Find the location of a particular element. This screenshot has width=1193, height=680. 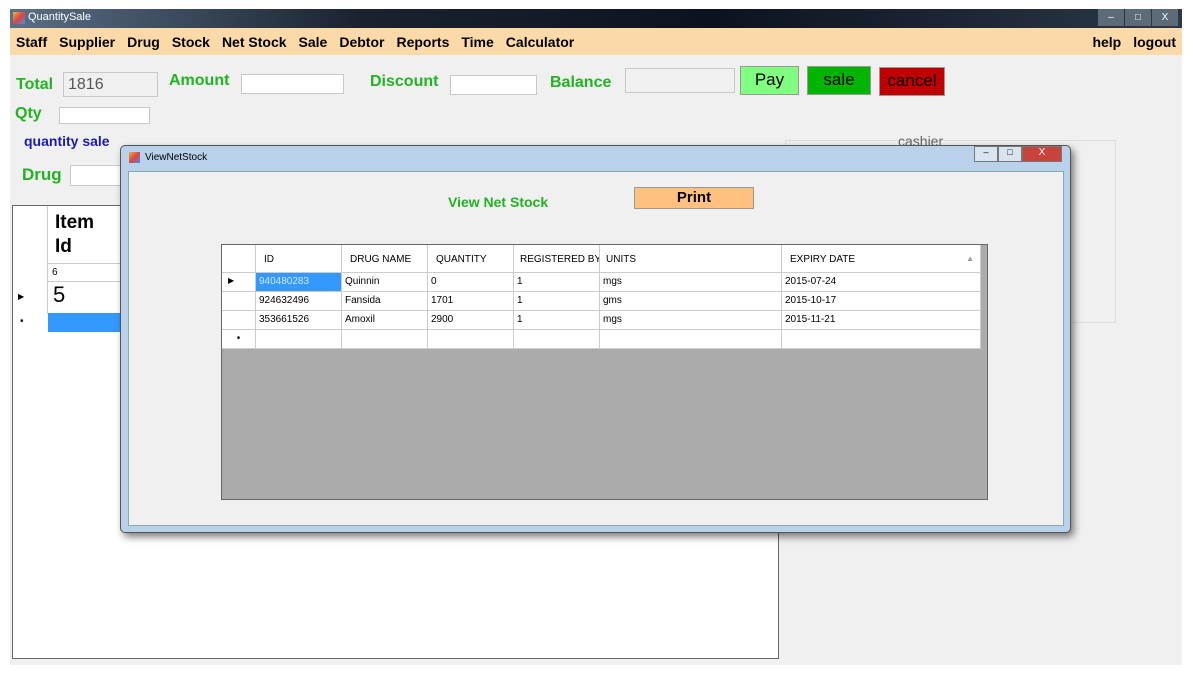

discount-label: Discount is located at coordinates (404, 81).